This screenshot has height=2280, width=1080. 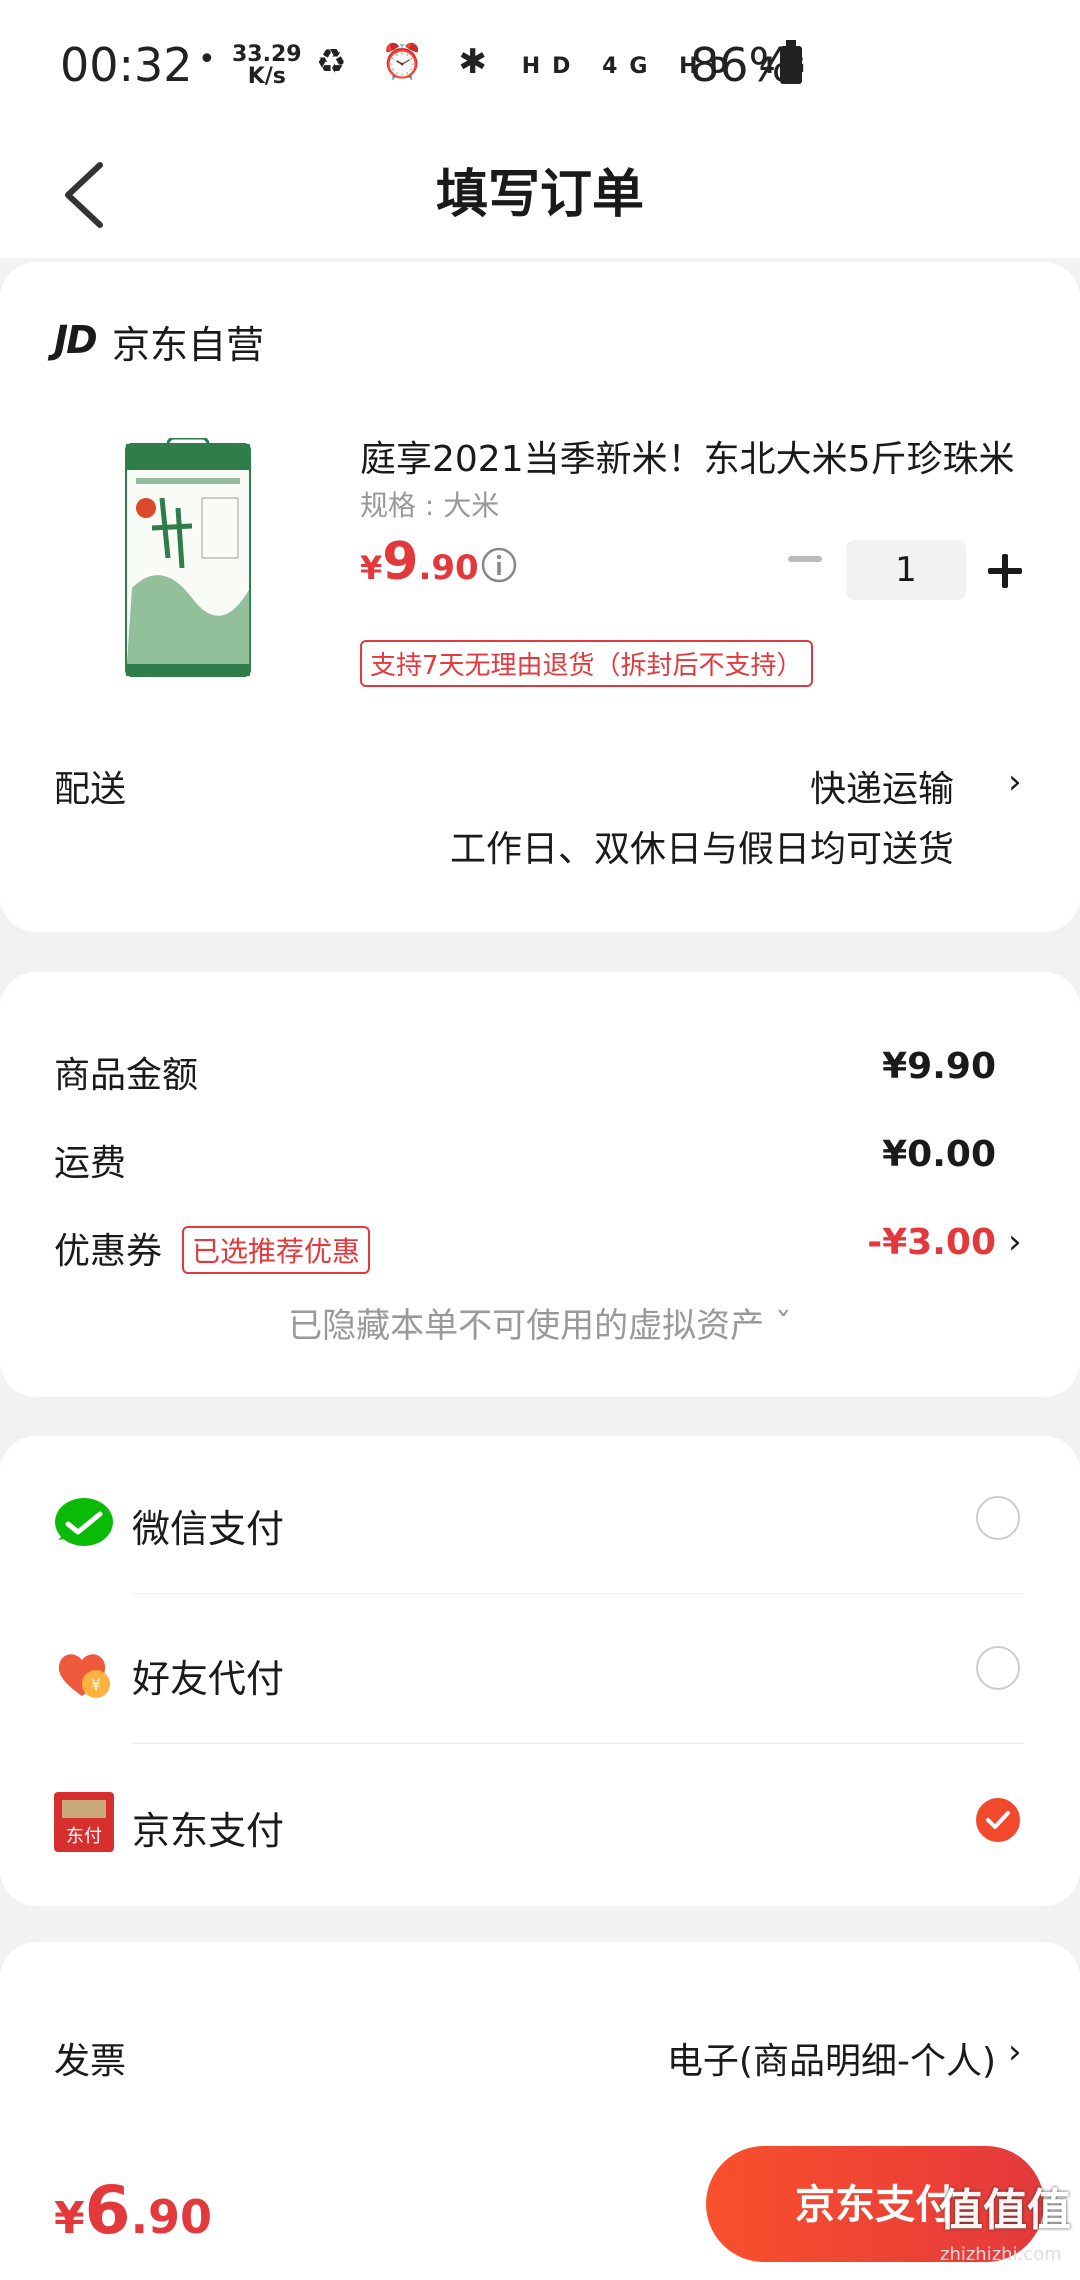 I want to click on quantity-decrease-button, so click(x=805, y=559).